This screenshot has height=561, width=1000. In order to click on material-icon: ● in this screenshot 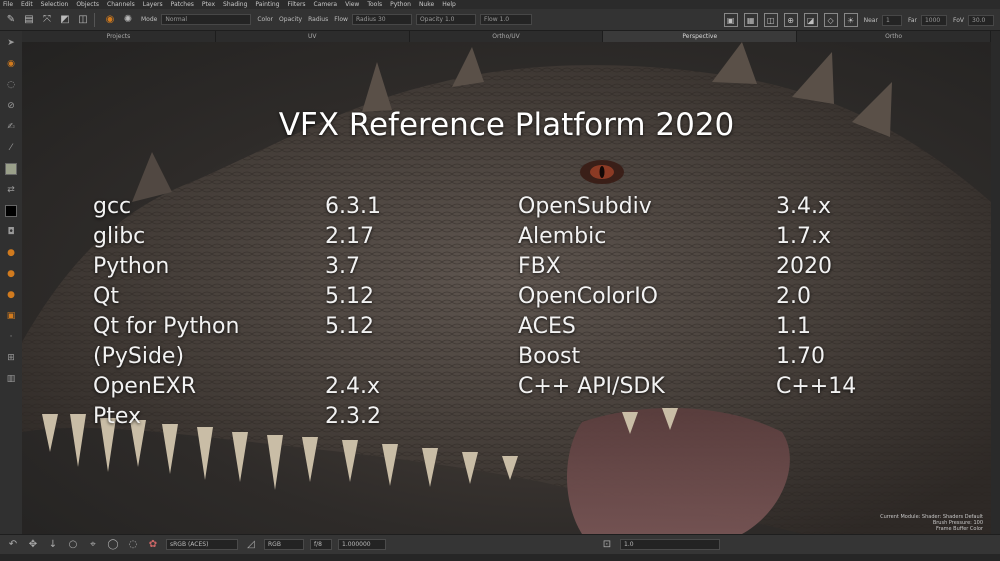, I will do `click(11, 274)`.